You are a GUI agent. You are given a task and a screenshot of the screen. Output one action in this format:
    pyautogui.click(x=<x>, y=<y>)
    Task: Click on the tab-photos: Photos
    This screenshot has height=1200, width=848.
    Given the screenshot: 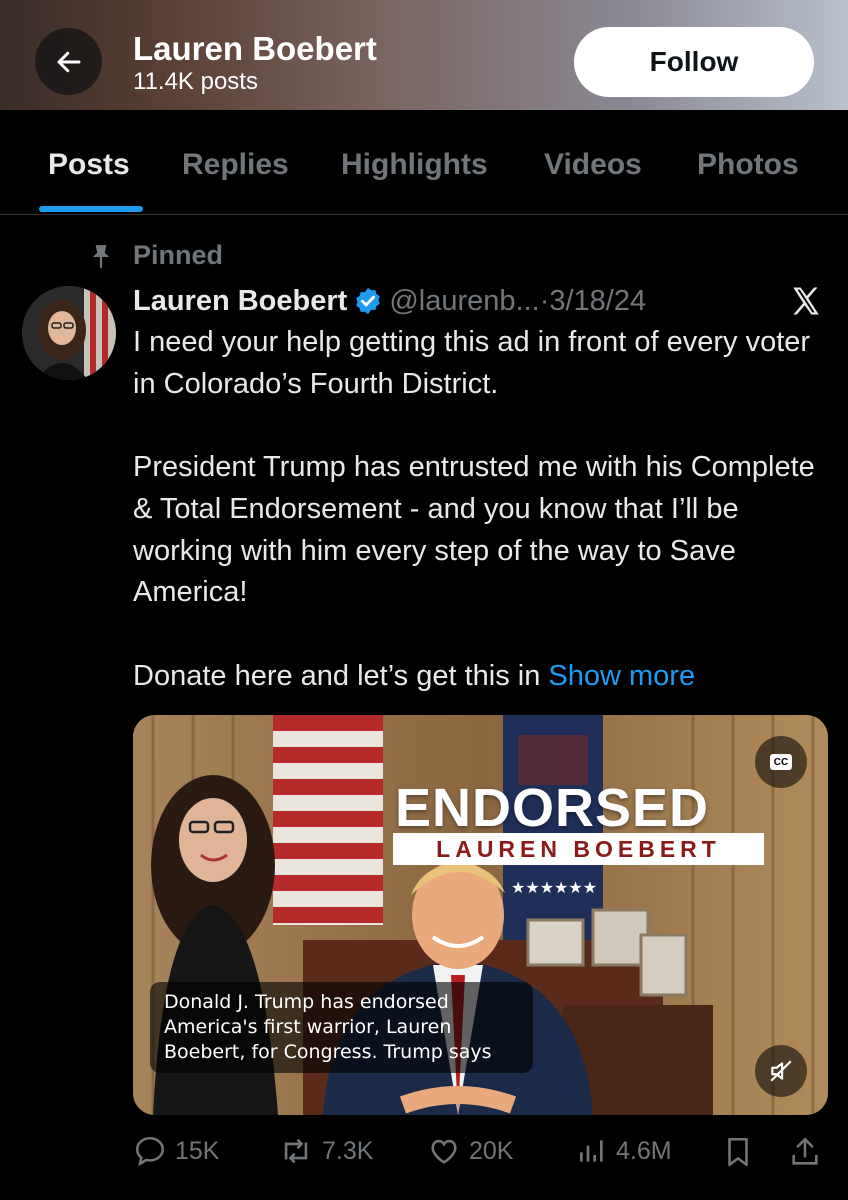 What is the action you would take?
    pyautogui.click(x=748, y=165)
    